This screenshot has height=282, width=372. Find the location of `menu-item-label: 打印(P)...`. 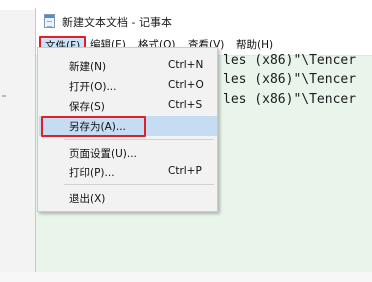

menu-item-label: 打印(P)... is located at coordinates (92, 173).